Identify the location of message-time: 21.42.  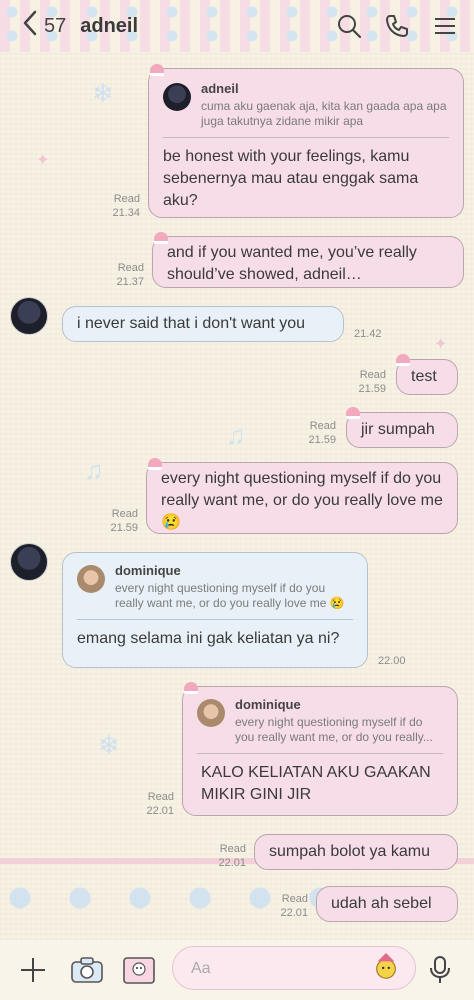
(368, 334).